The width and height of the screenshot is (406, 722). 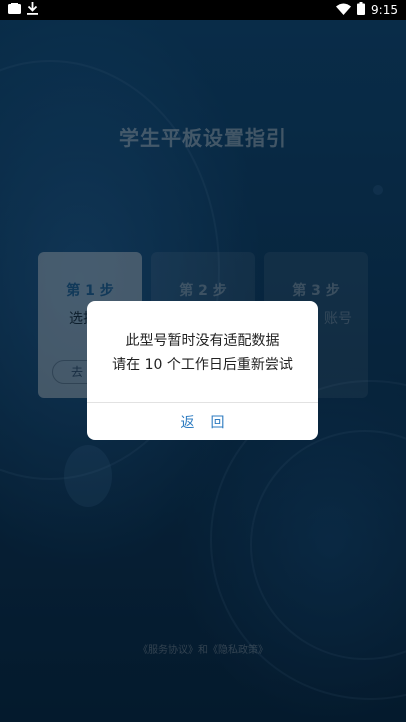 What do you see at coordinates (344, 10) in the screenshot?
I see `wifi-icon` at bounding box center [344, 10].